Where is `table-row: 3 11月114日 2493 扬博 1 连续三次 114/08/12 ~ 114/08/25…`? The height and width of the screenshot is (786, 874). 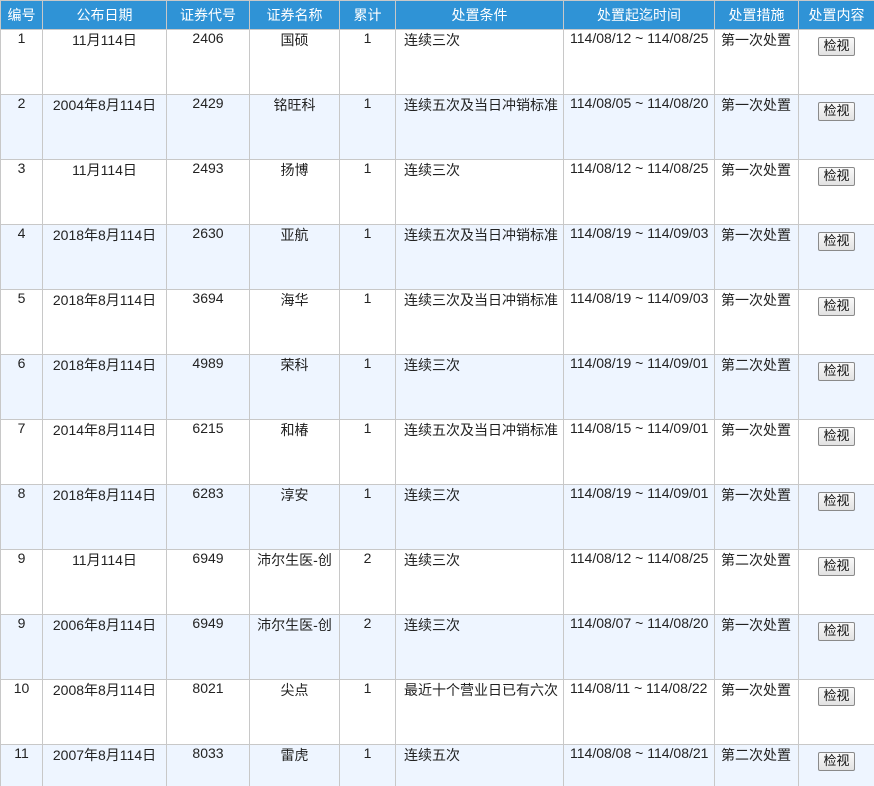 table-row: 3 11月114日 2493 扬博 1 连续三次 114/08/12 ~ 114/08/25… is located at coordinates (437, 192).